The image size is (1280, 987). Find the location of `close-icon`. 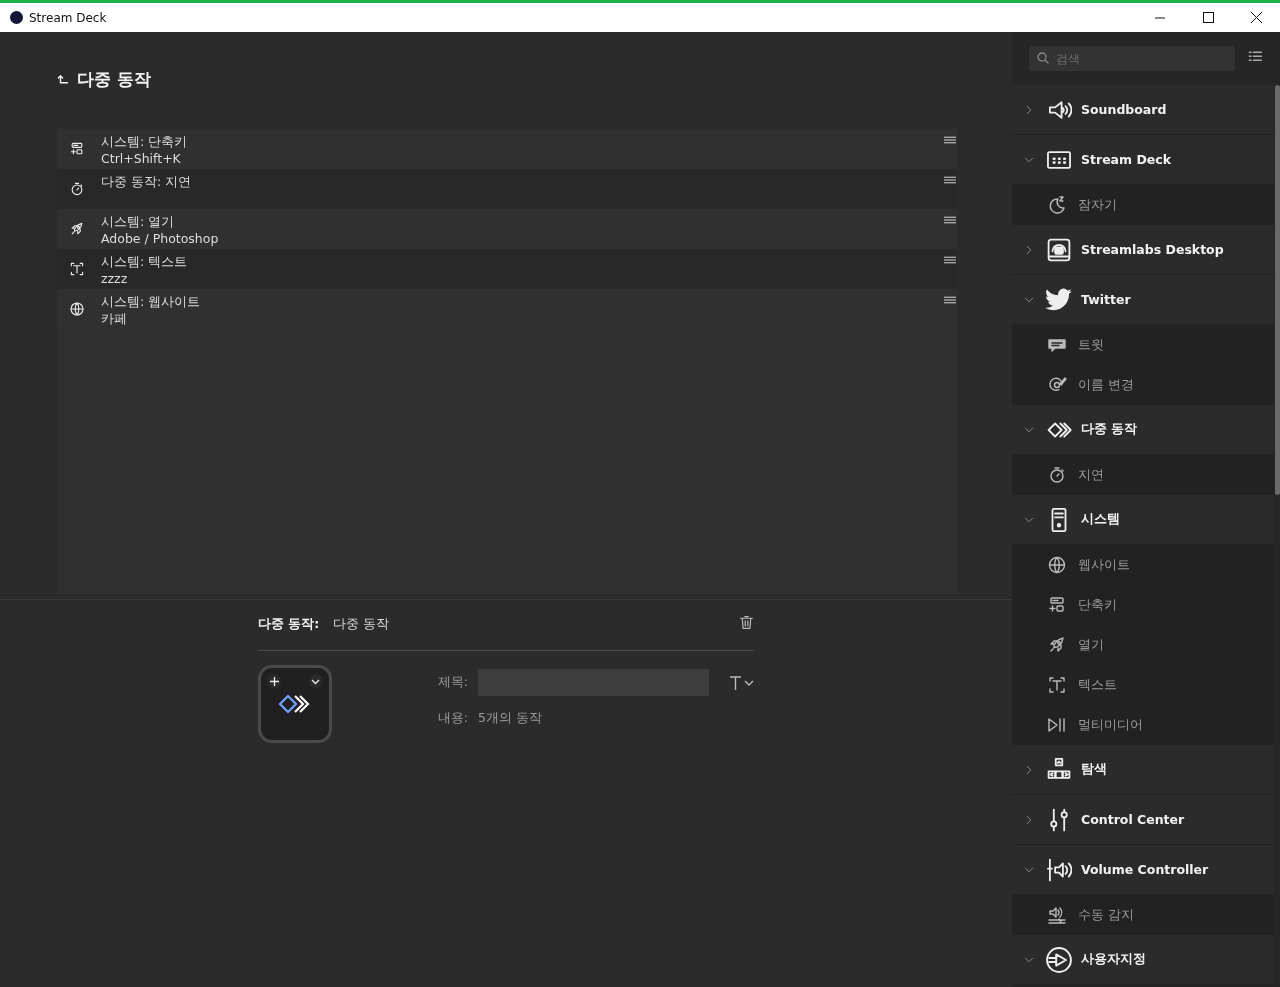

close-icon is located at coordinates (1256, 17).